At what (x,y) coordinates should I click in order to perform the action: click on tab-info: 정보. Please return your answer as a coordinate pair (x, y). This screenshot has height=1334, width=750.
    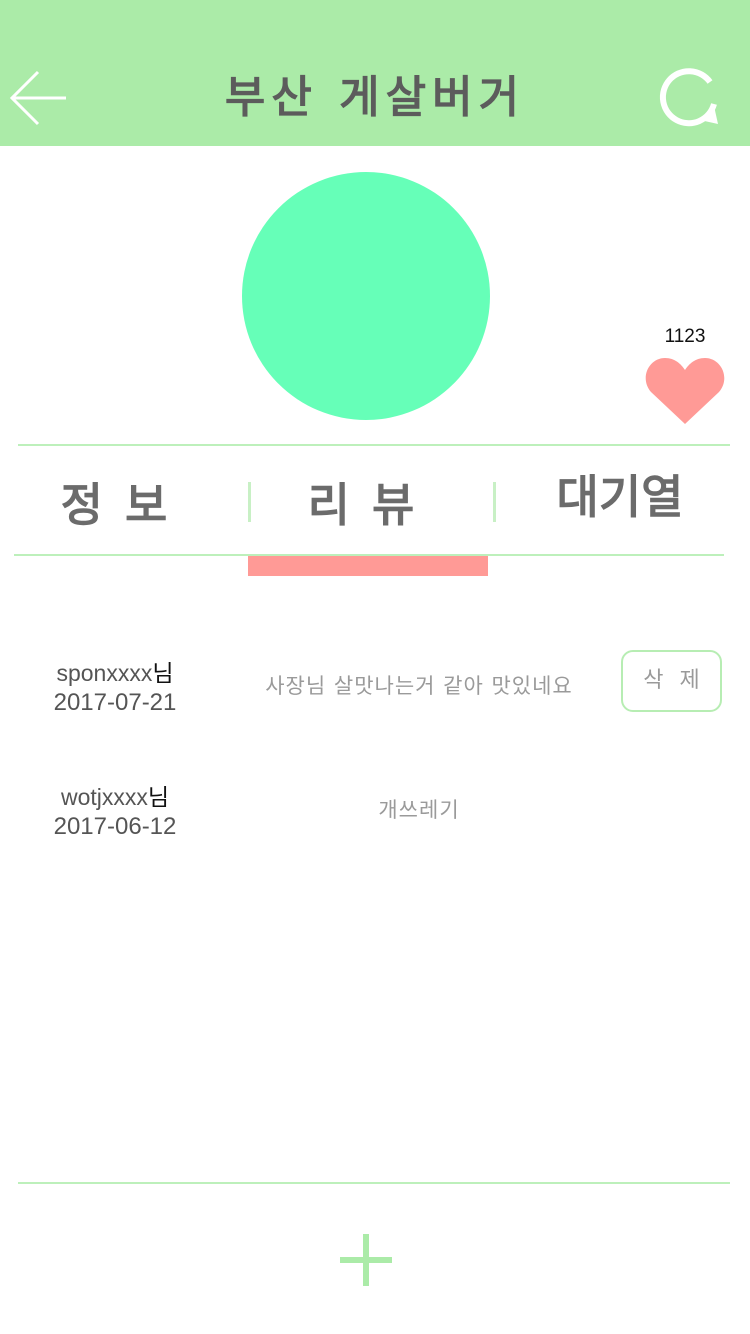
    Looking at the image, I should click on (125, 505).